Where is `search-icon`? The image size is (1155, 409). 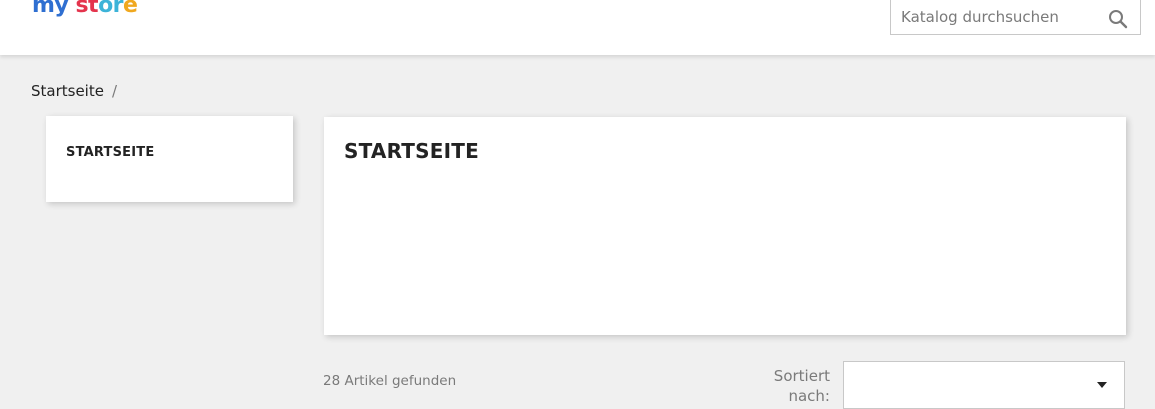
search-icon is located at coordinates (1118, 19).